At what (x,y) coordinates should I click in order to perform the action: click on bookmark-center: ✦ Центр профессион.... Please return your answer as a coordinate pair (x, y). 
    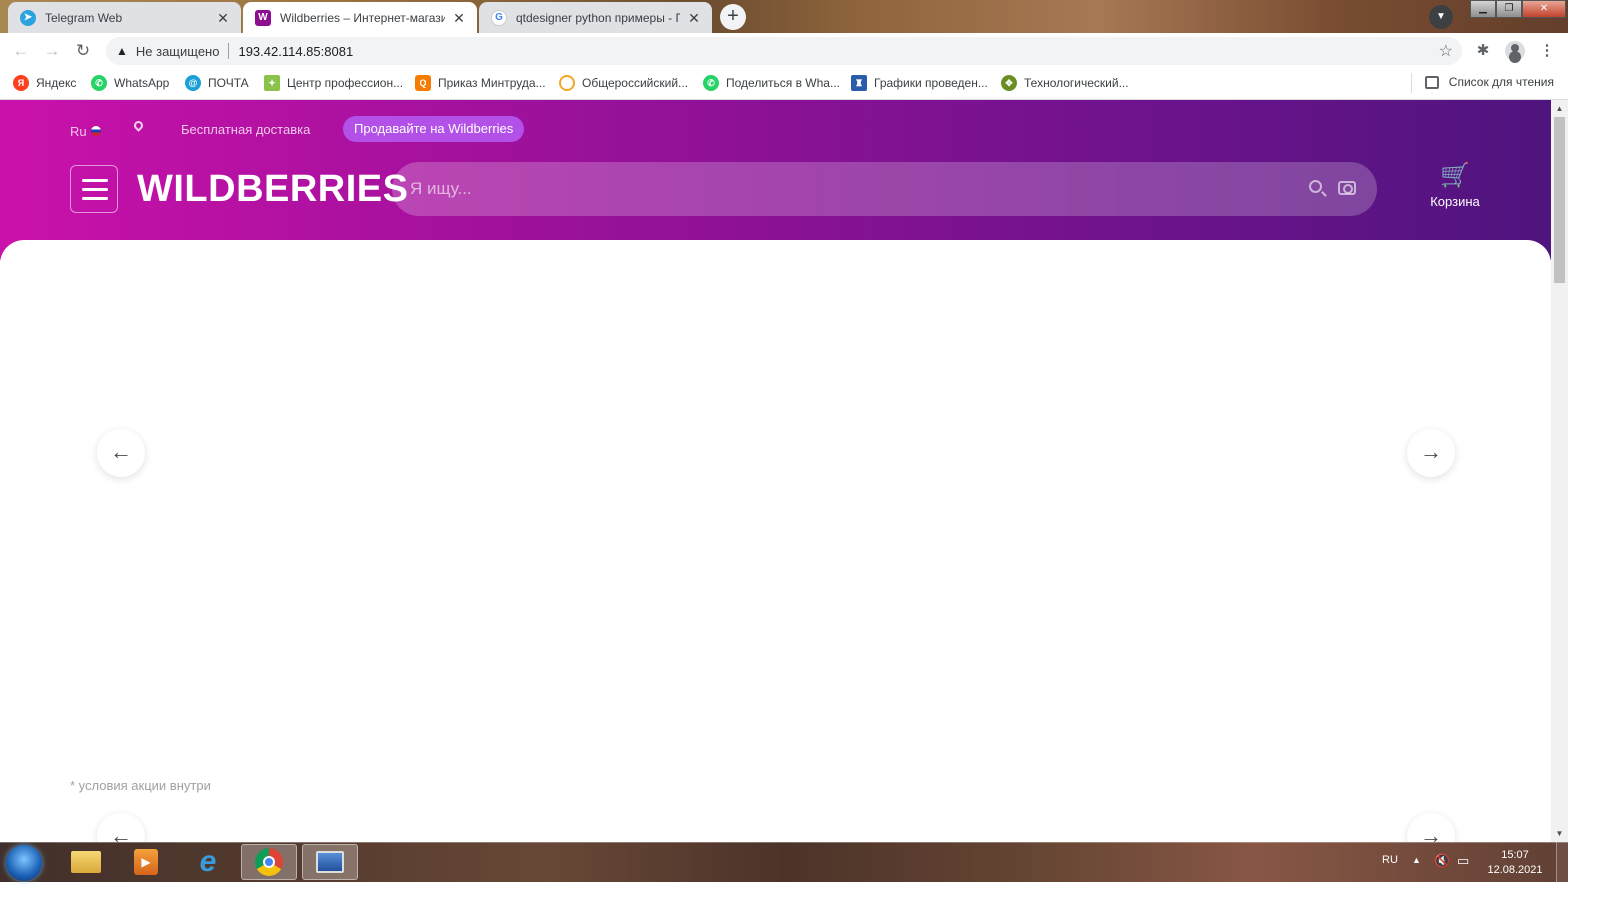
    Looking at the image, I should click on (333, 83).